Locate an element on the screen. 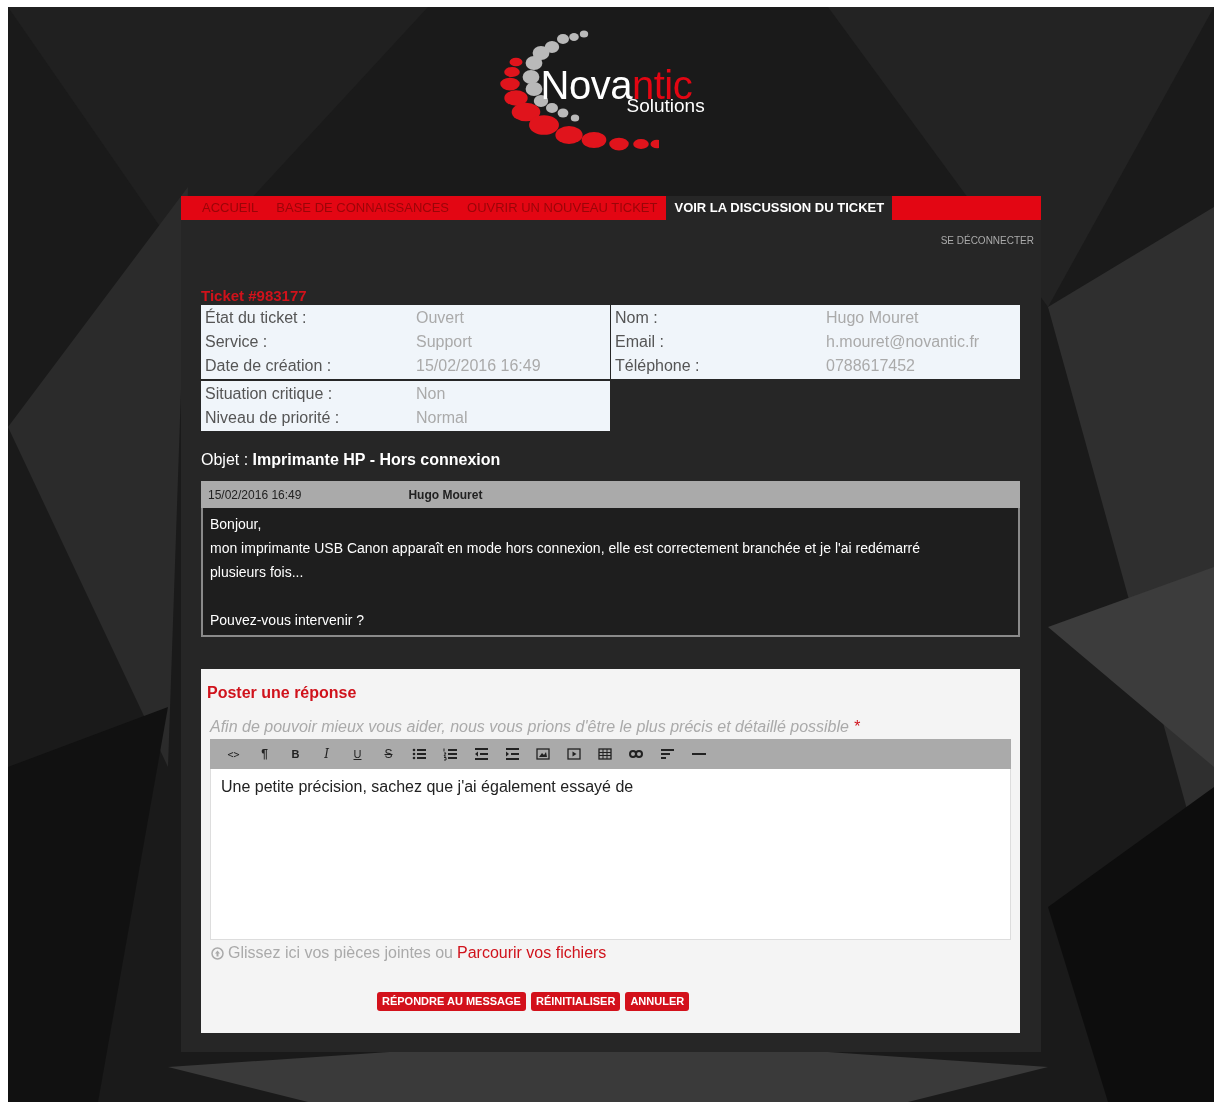 This screenshot has height=1102, width=1214. bullet-list-icon is located at coordinates (419, 754).